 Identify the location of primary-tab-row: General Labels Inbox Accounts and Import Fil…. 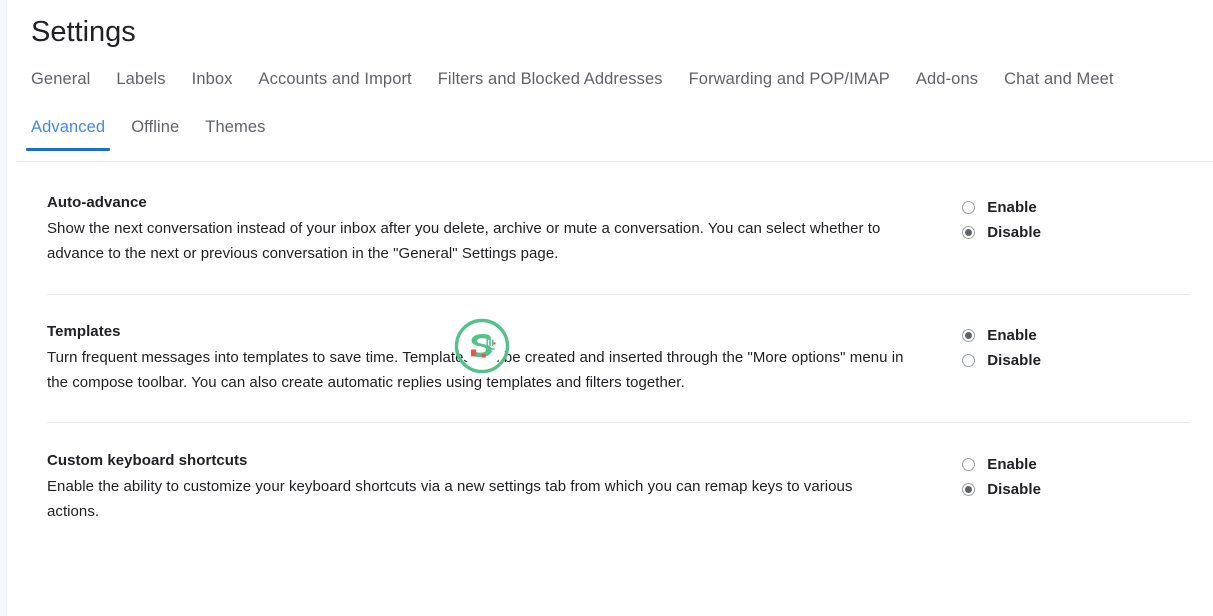
(617, 84).